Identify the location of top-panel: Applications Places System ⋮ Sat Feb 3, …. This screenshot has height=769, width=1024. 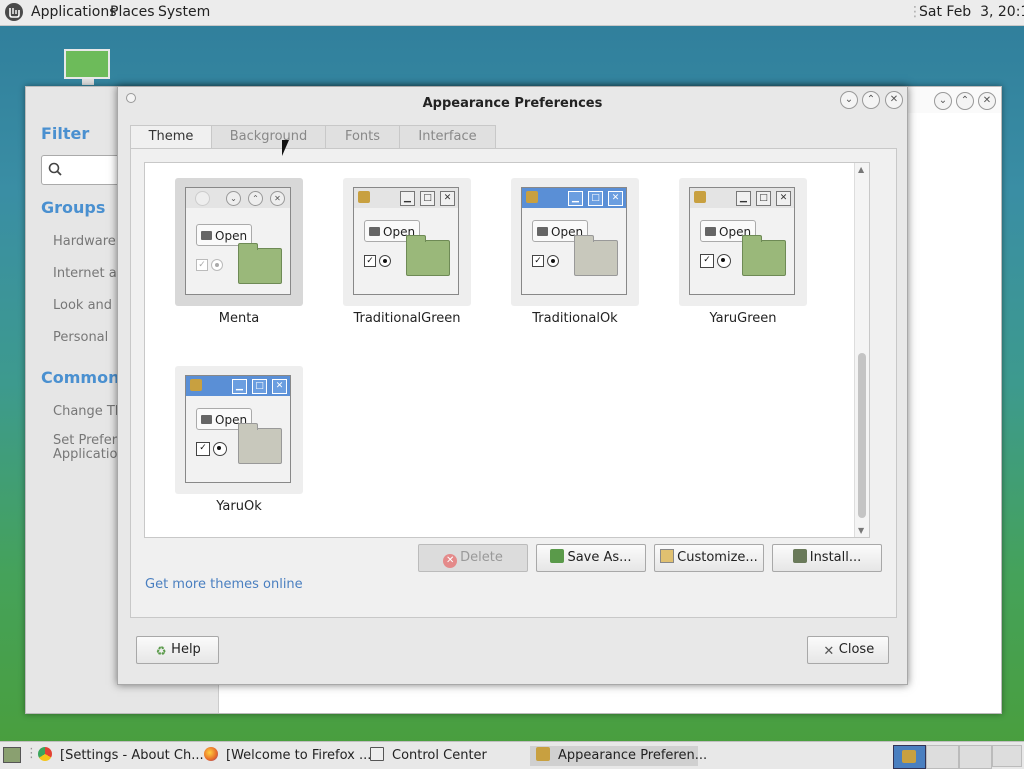
(512, 13).